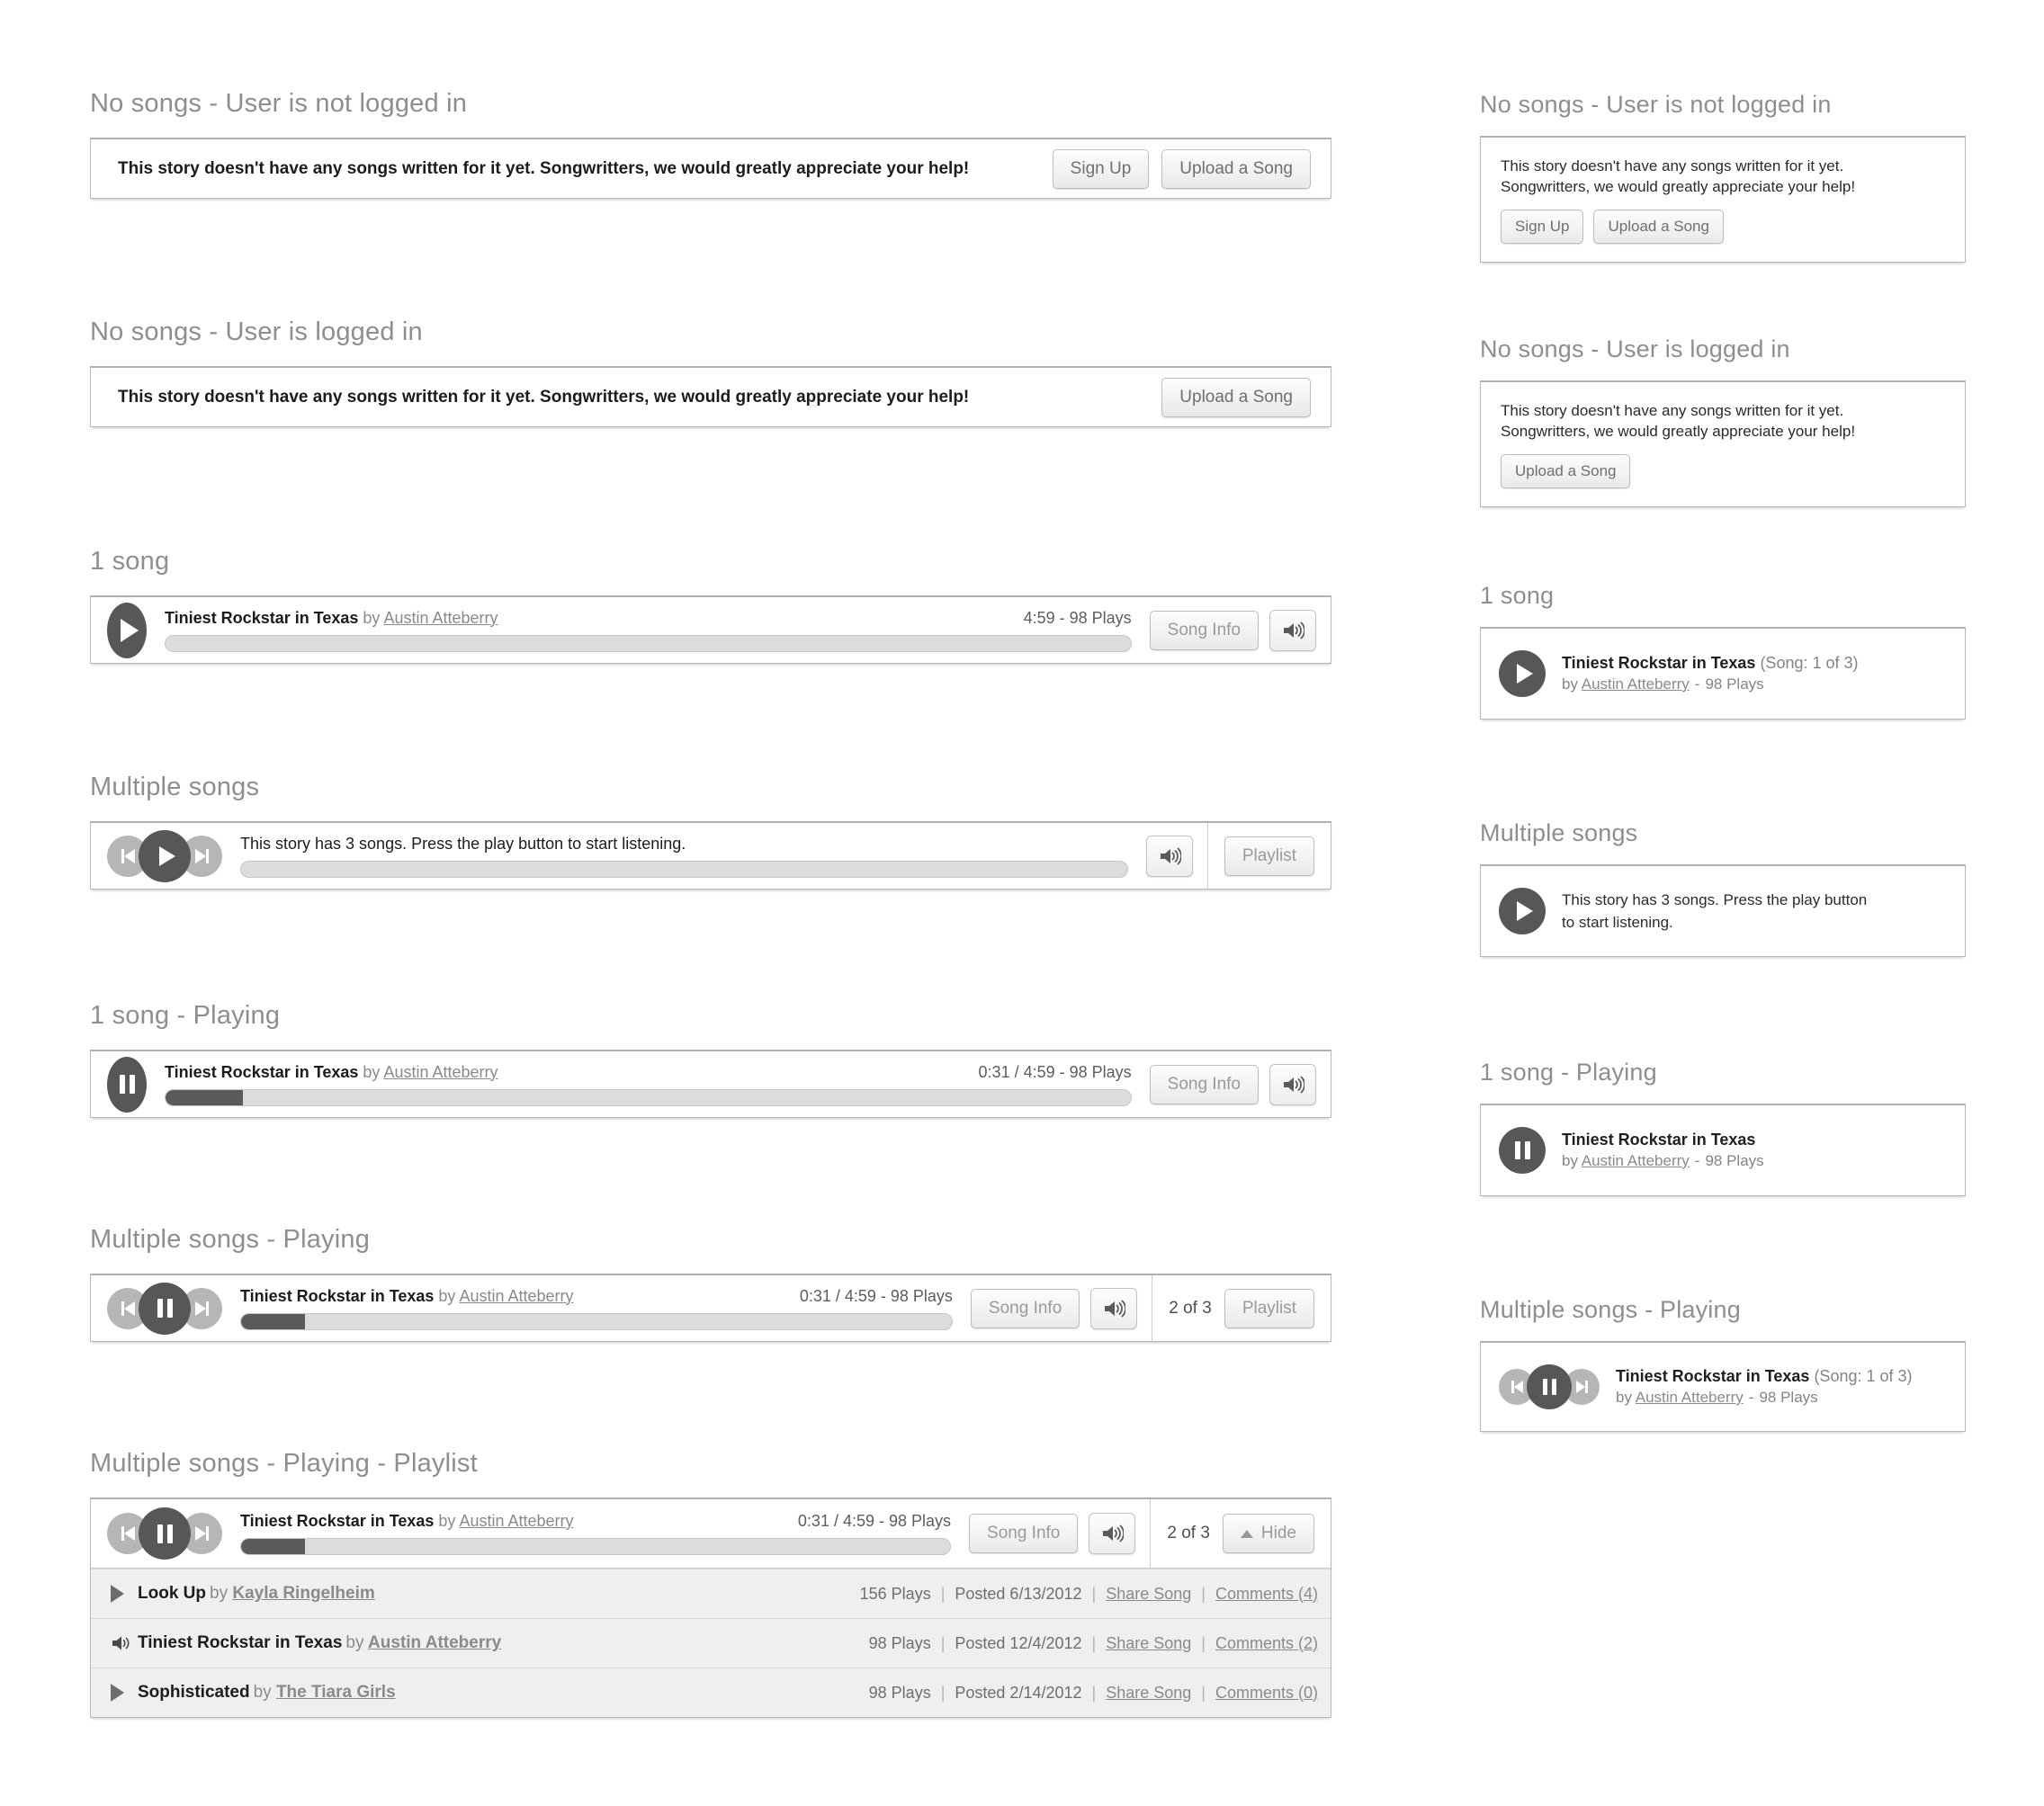 Image resolution: width=2044 pixels, height=1806 pixels. Describe the element at coordinates (1266, 1694) in the screenshot. I see `comments-link: Comments (0)` at that location.